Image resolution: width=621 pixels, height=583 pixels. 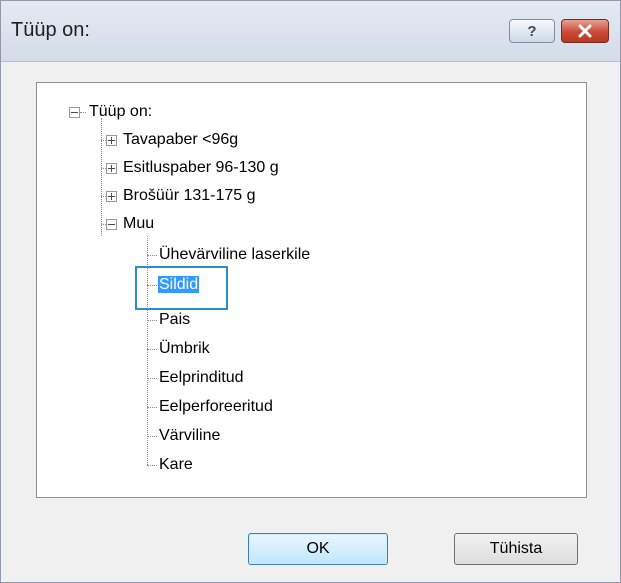 What do you see at coordinates (189, 436) in the screenshot?
I see `tree-item-varviline: Värviline` at bounding box center [189, 436].